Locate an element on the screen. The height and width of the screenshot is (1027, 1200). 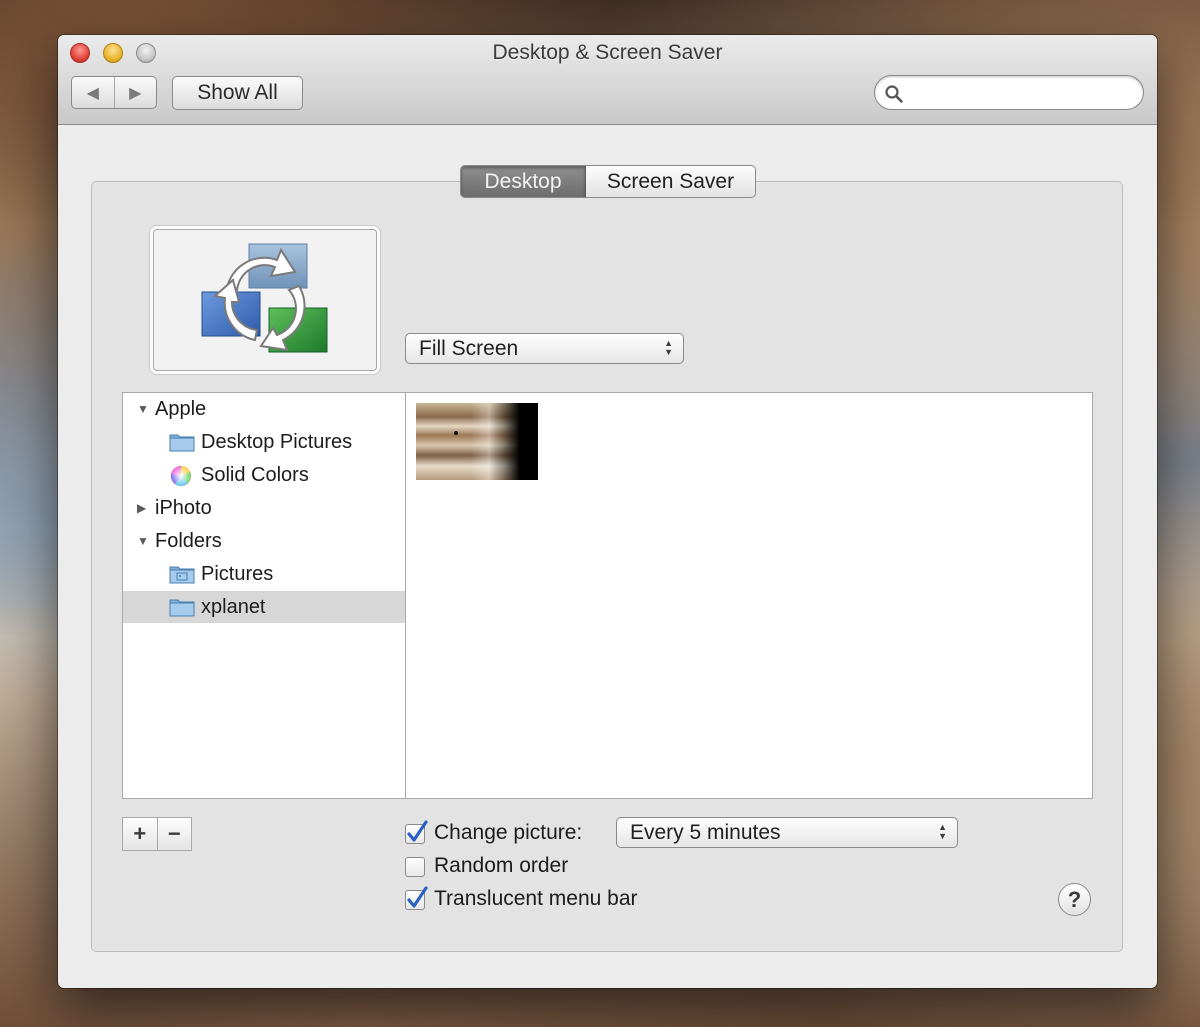
tab-screen-saver: Screen Saver is located at coordinates (670, 181).